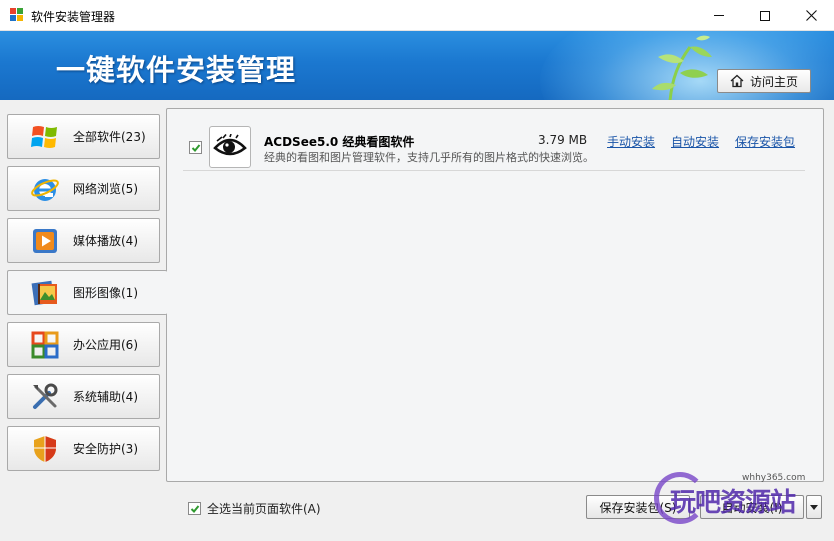 The width and height of the screenshot is (834, 541). Describe the element at coordinates (765, 15) in the screenshot. I see `maximize-icon` at that location.